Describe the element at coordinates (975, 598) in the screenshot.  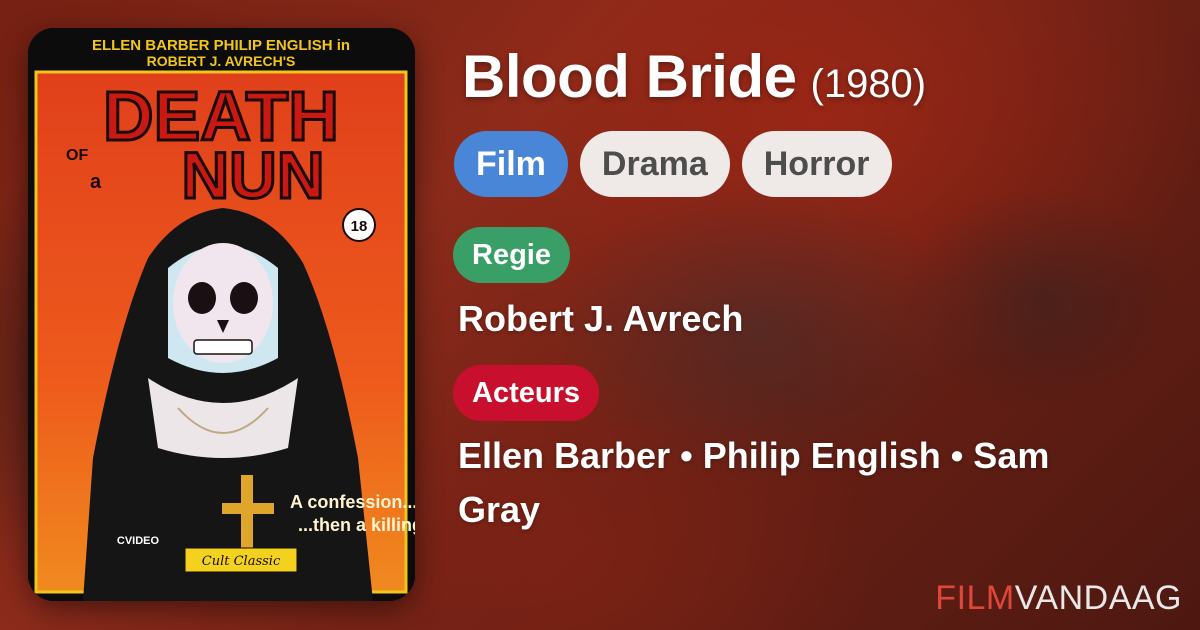
I see `logo-part-film: FILM` at that location.